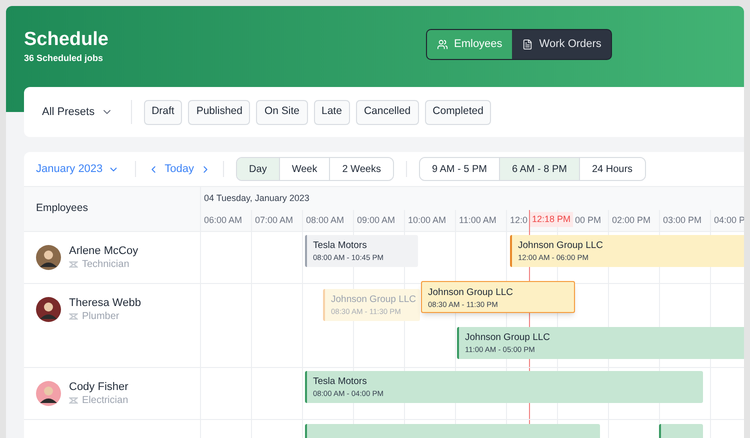 The width and height of the screenshot is (750, 438). What do you see at coordinates (105, 400) in the screenshot?
I see `employee-role: Electrician` at bounding box center [105, 400].